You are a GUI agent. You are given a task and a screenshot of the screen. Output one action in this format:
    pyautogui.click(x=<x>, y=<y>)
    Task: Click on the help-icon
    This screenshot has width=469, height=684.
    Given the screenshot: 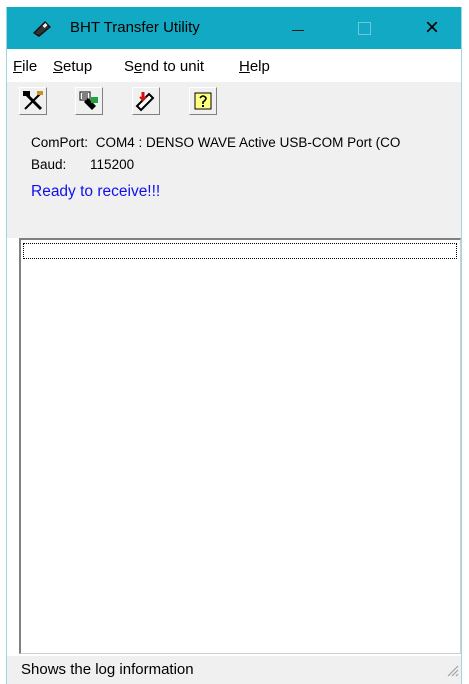 What is the action you would take?
    pyautogui.click(x=203, y=101)
    